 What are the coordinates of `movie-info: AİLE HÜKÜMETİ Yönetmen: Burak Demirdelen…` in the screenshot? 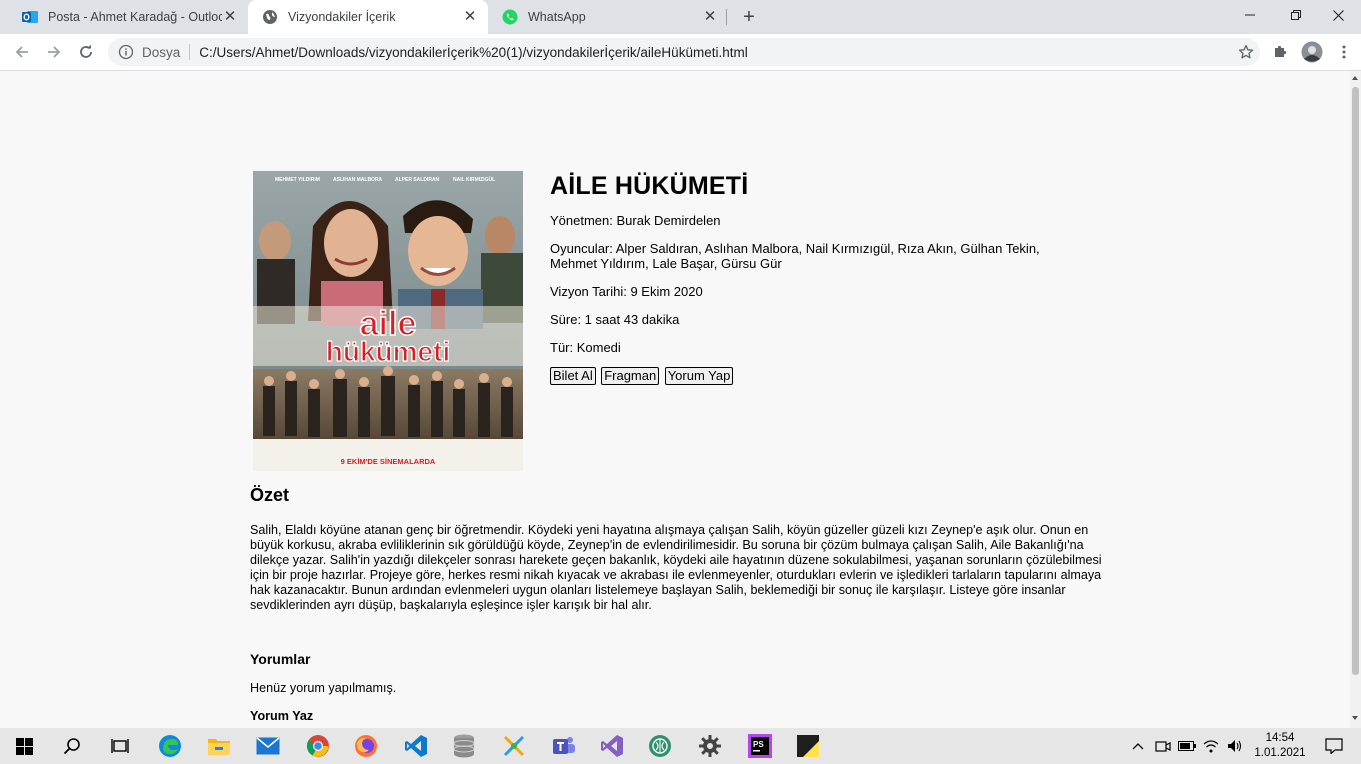 It's located at (810, 278).